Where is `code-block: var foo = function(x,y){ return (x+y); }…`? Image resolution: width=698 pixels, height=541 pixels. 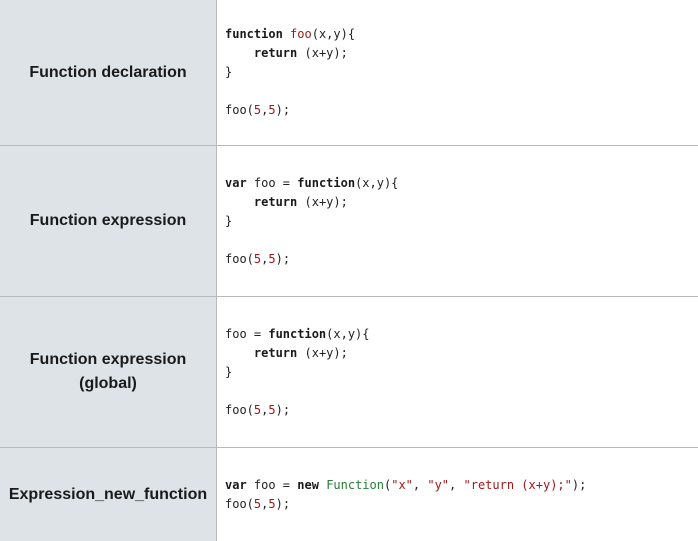 code-block: var foo = function(x,y){ return (x+y); }… is located at coordinates (311, 221).